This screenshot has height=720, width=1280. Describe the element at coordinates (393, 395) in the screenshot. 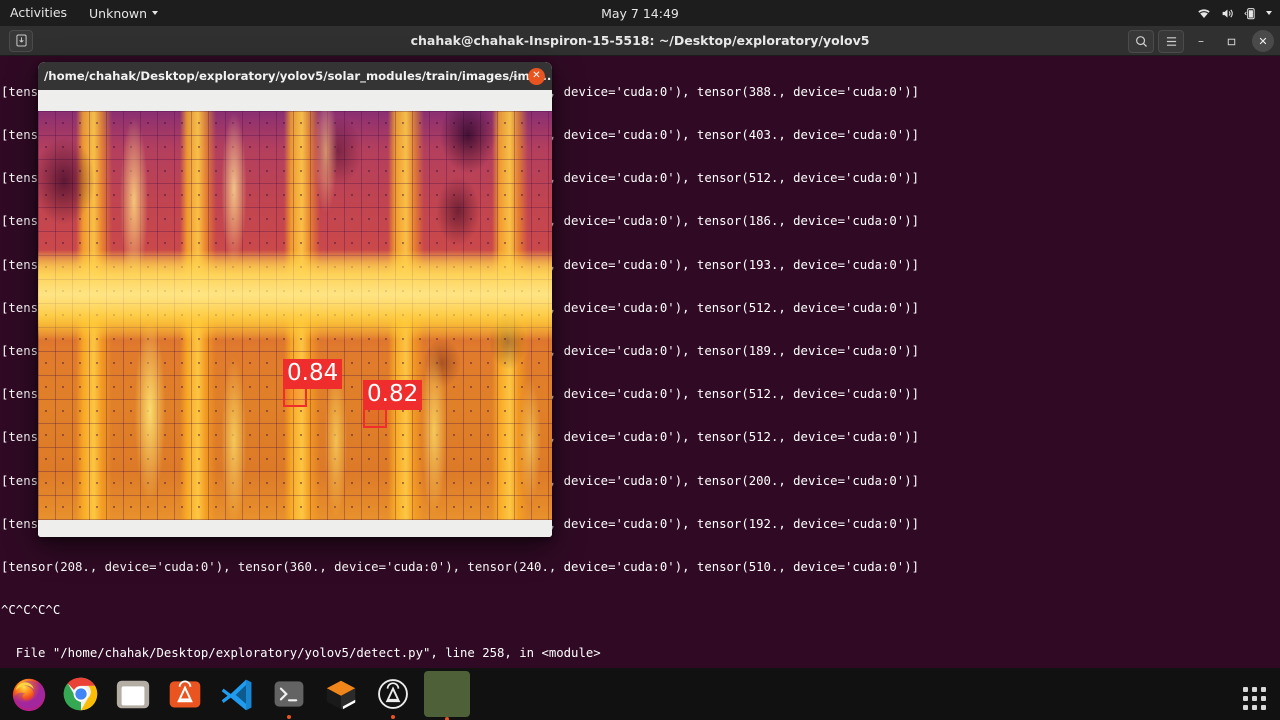

I see `detection-label: 0.82` at that location.